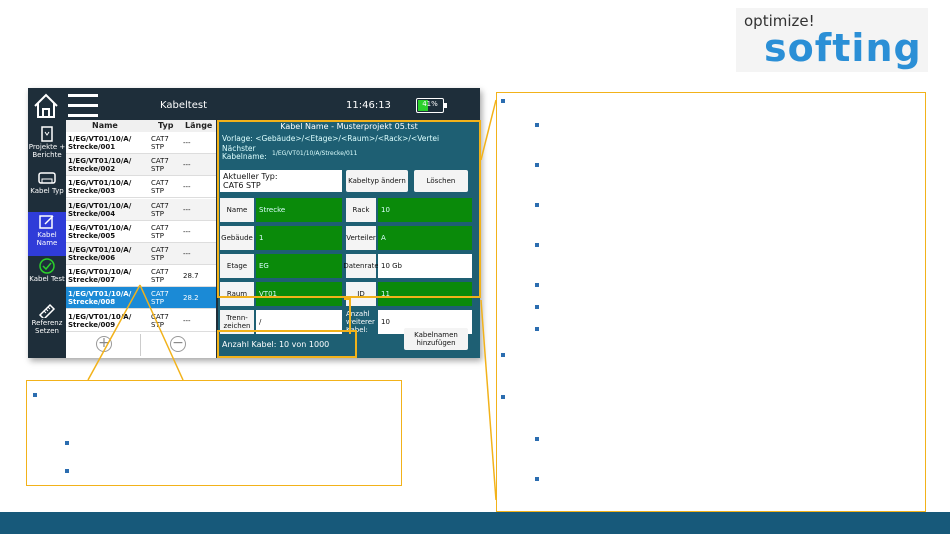 This screenshot has width=950, height=534. What do you see at coordinates (100, 320) in the screenshot?
I see `cell-name: 1/EG/VT01/10/A/ Strecke/009` at bounding box center [100, 320].